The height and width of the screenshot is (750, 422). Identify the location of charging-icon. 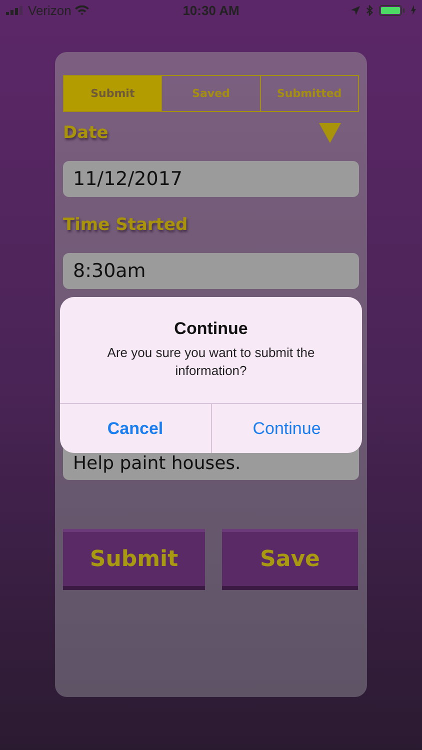
(413, 10).